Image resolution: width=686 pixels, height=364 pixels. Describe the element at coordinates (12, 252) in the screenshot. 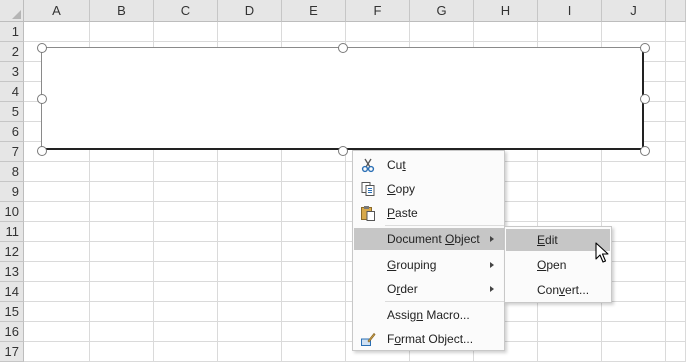

I see `row-header-12: 12` at that location.